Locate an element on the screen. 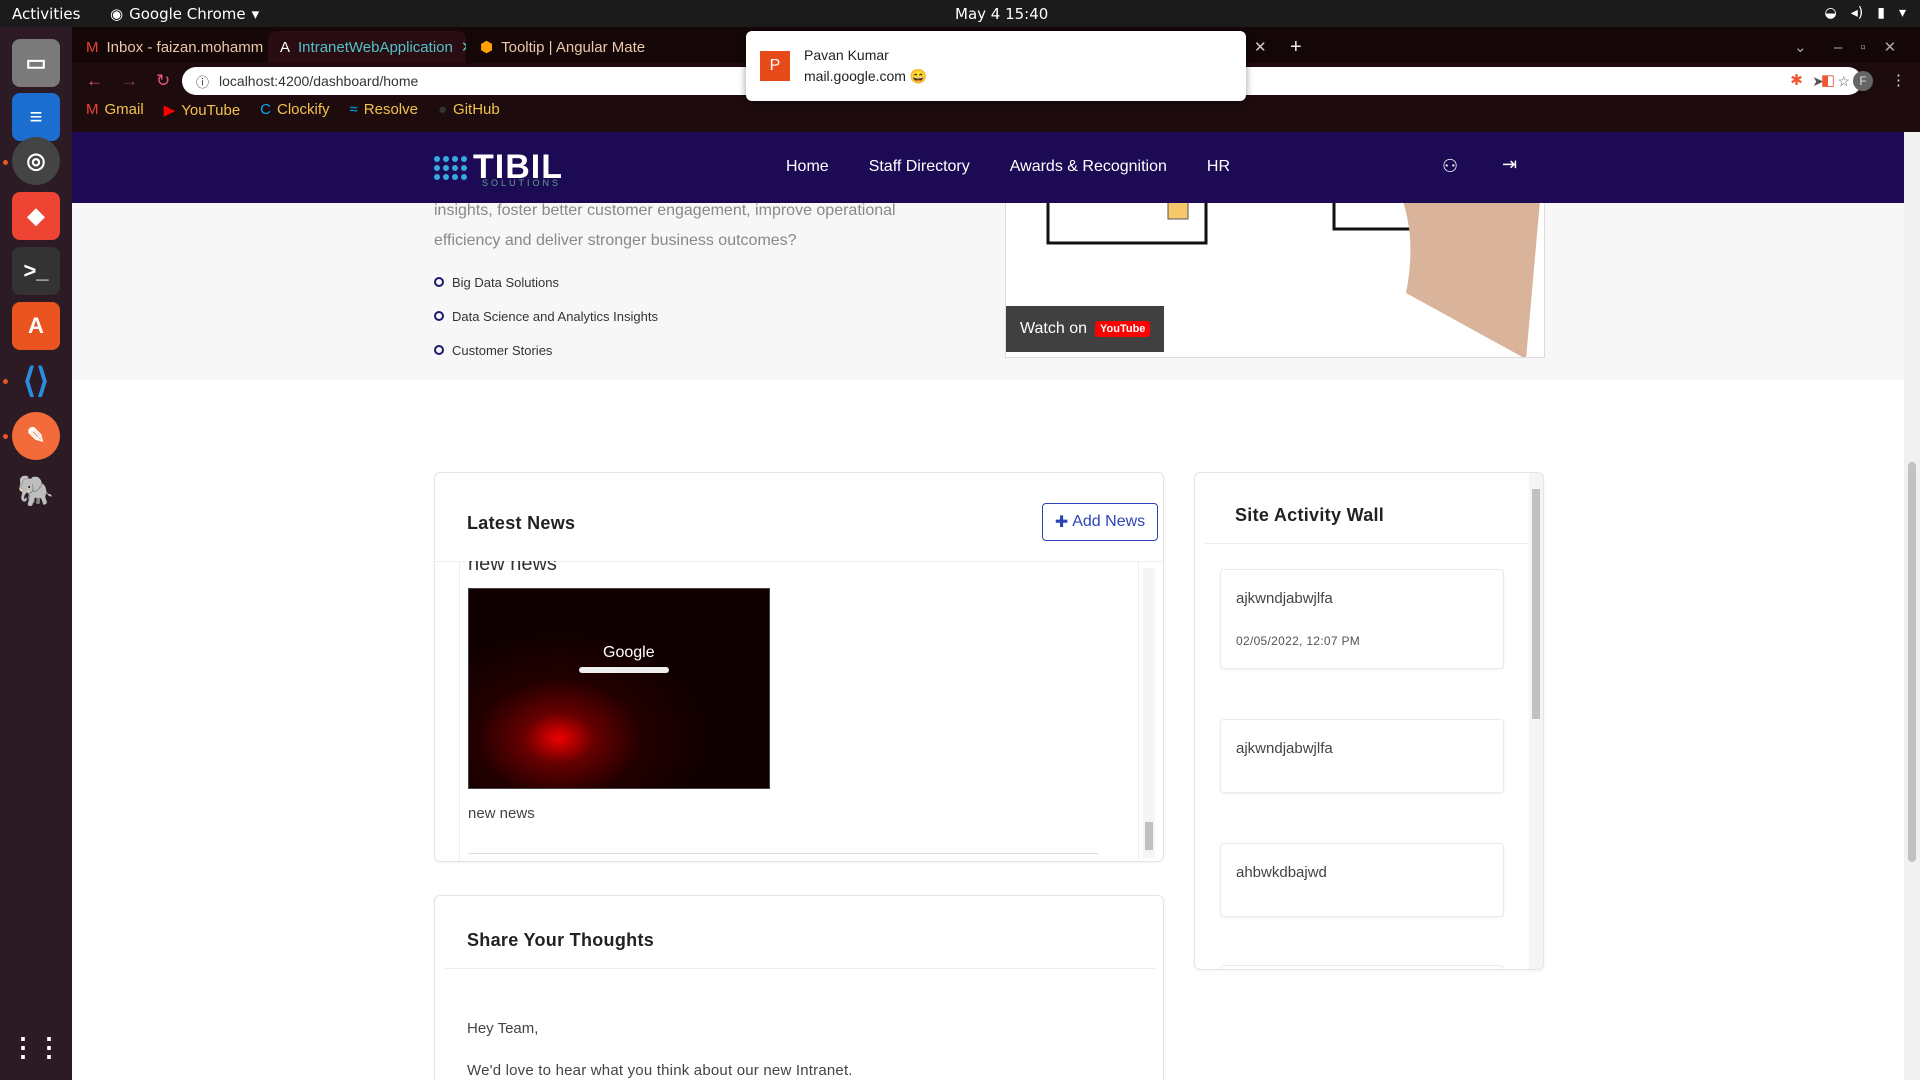  angular-icon: A is located at coordinates (285, 47).